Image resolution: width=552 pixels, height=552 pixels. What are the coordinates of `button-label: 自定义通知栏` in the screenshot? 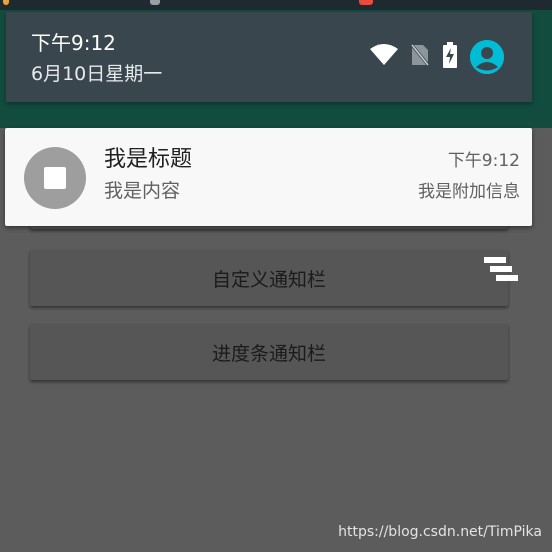 It's located at (268, 279).